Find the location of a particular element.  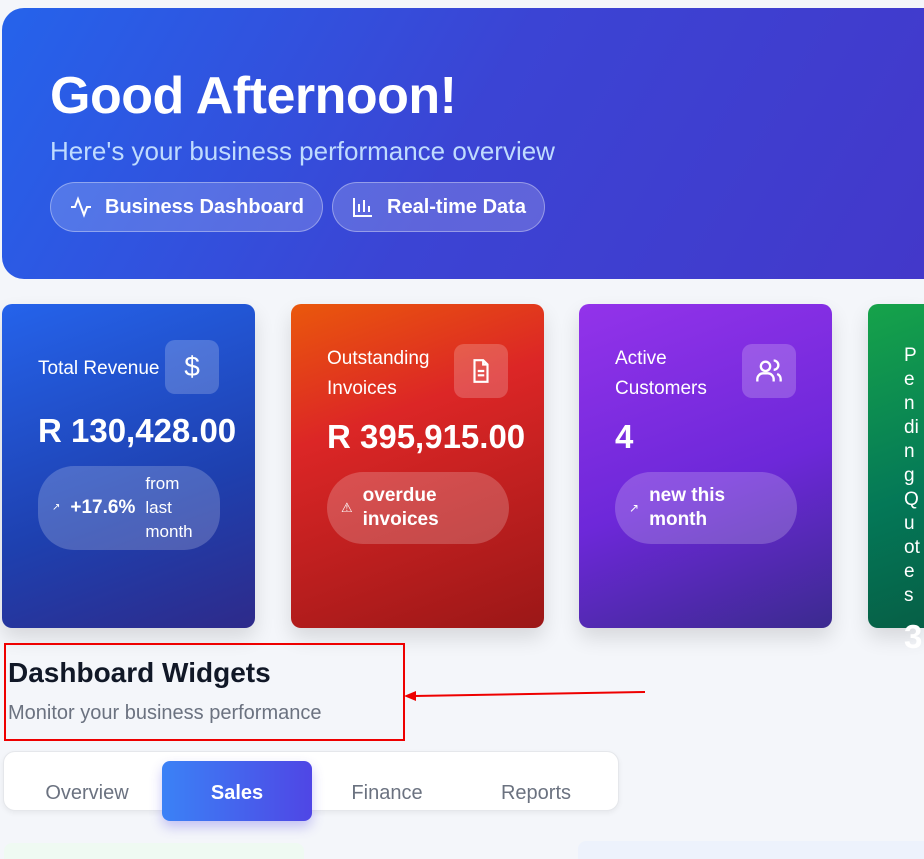

new-customers-badge: ↗ new this month is located at coordinates (706, 508).